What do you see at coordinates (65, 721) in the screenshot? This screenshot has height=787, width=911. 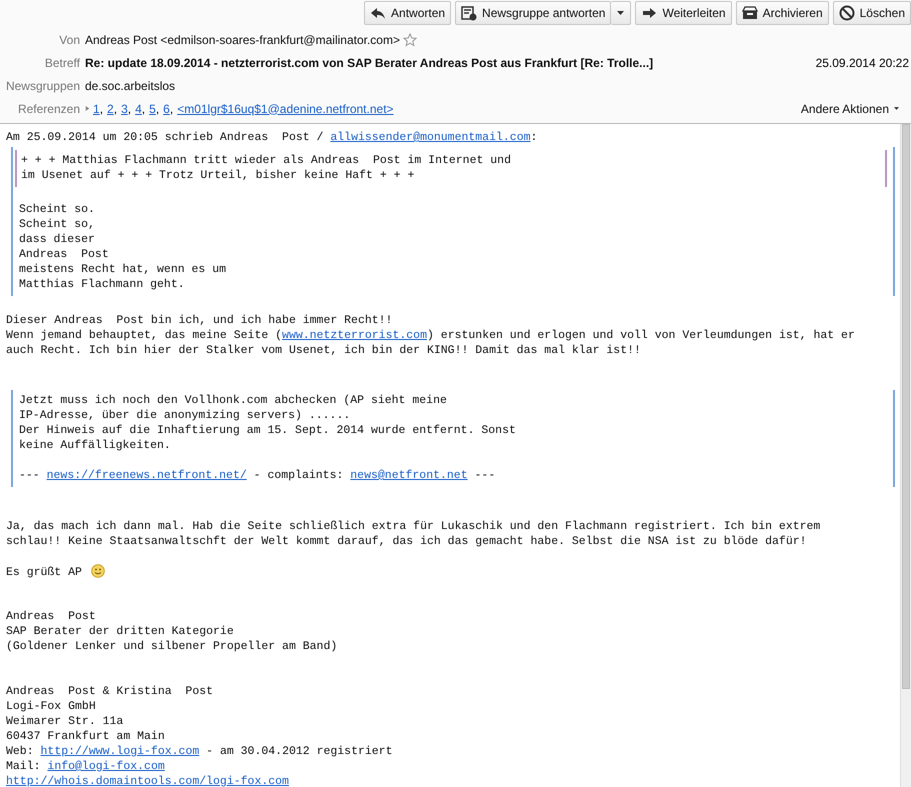 I see `message-line: Weimarer Str. 11a` at bounding box center [65, 721].